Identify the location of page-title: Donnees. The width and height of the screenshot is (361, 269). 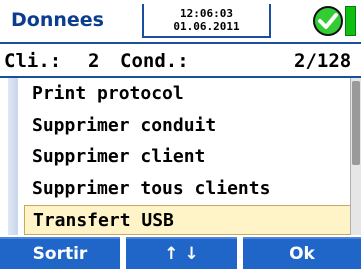
(57, 20).